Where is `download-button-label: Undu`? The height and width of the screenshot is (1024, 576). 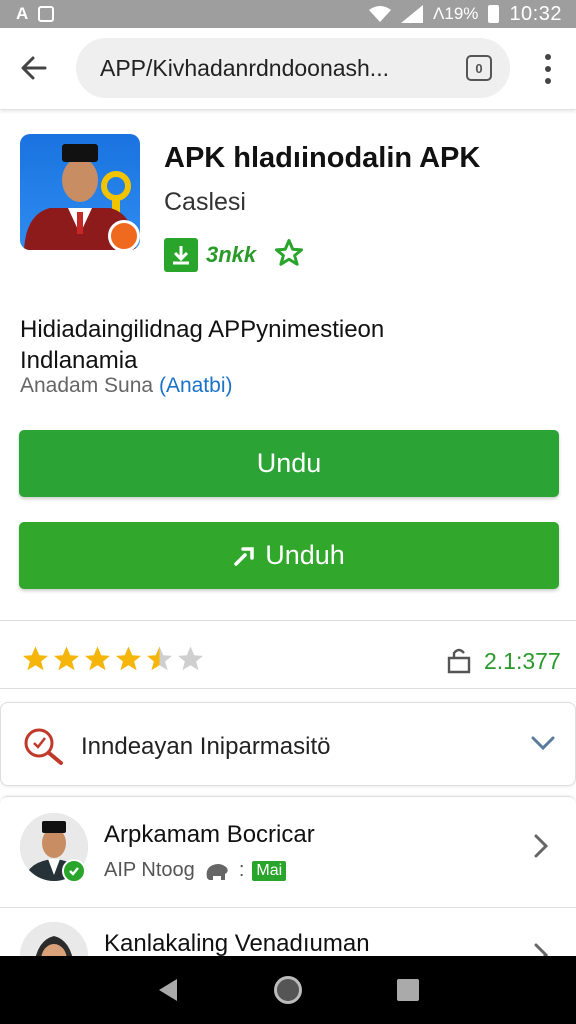 download-button-label: Undu is located at coordinates (289, 463).